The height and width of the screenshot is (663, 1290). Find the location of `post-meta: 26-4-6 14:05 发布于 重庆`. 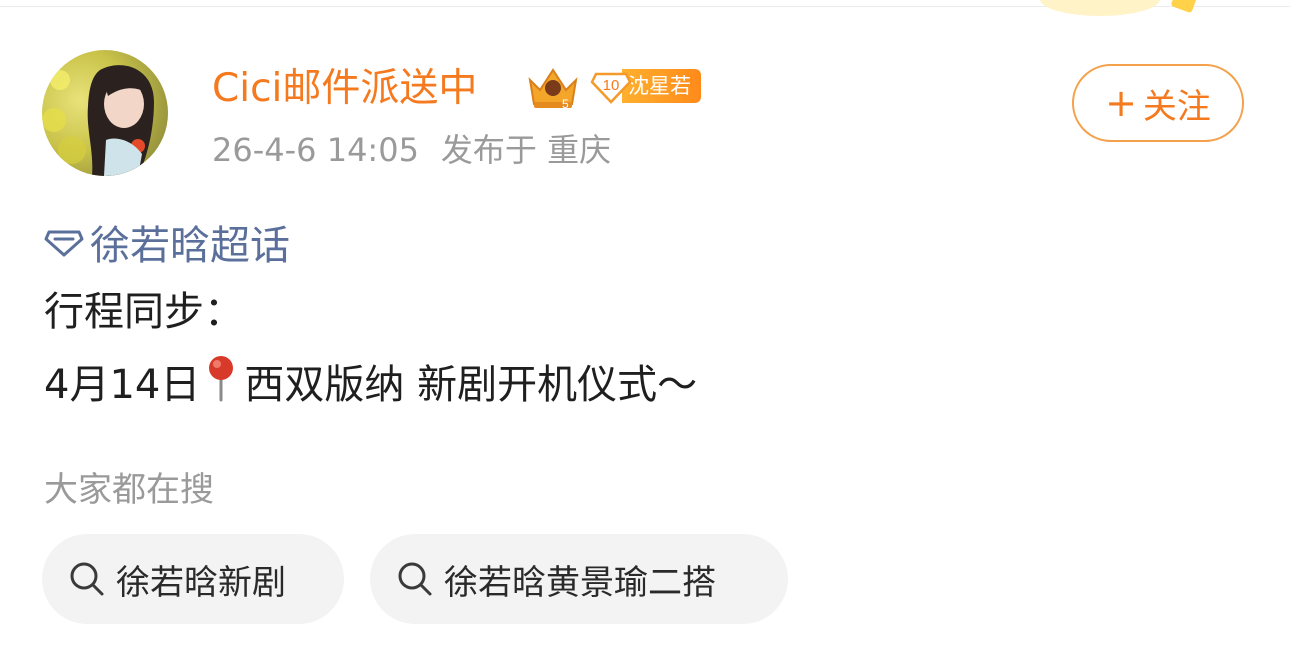

post-meta: 26-4-6 14:05 发布于 重庆 is located at coordinates (411, 150).